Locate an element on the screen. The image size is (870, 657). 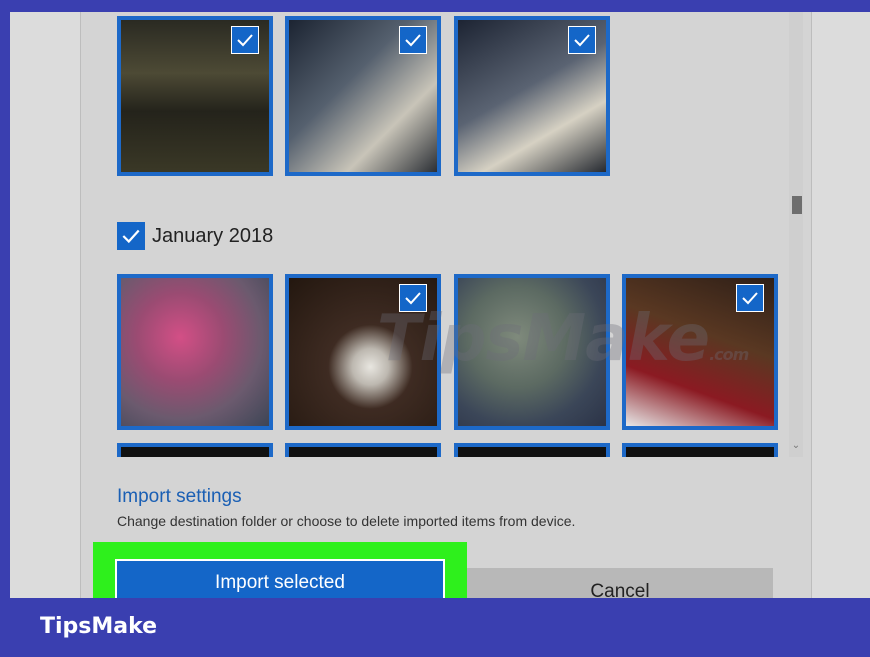
scrollbar-thumb is located at coordinates (797, 205).